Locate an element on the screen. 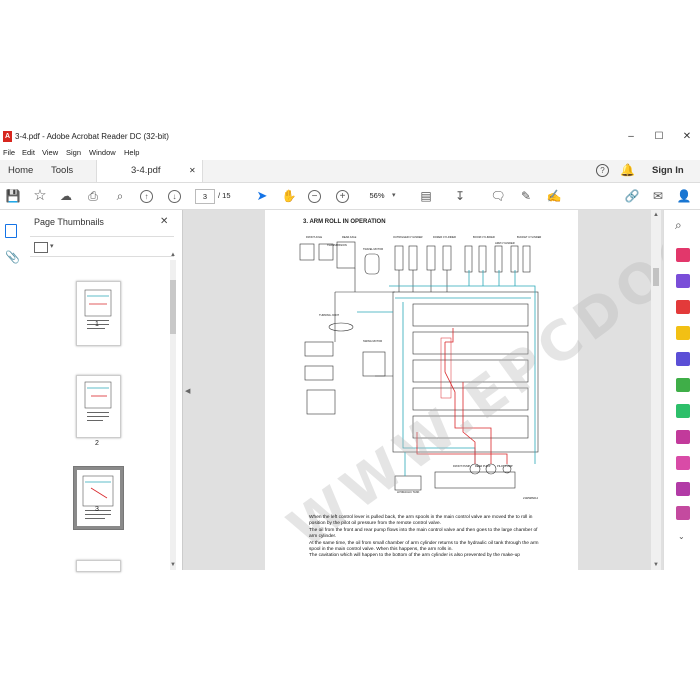 Image resolution: width=700 pixels, height=700 pixels. thumbnails-panel: Page Thumbnails ✕ ▾ 1 2 3 ▲ ▼ is located at coordinates (103, 391).